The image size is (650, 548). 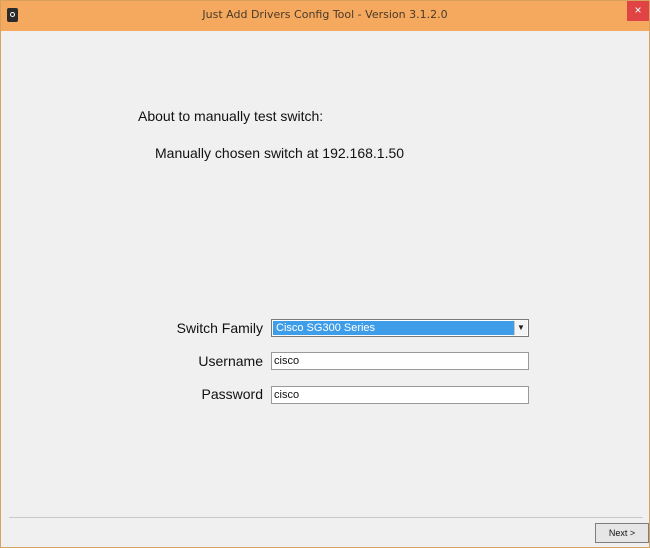 What do you see at coordinates (231, 116) in the screenshot?
I see `page-heading: About to manually test switch:` at bounding box center [231, 116].